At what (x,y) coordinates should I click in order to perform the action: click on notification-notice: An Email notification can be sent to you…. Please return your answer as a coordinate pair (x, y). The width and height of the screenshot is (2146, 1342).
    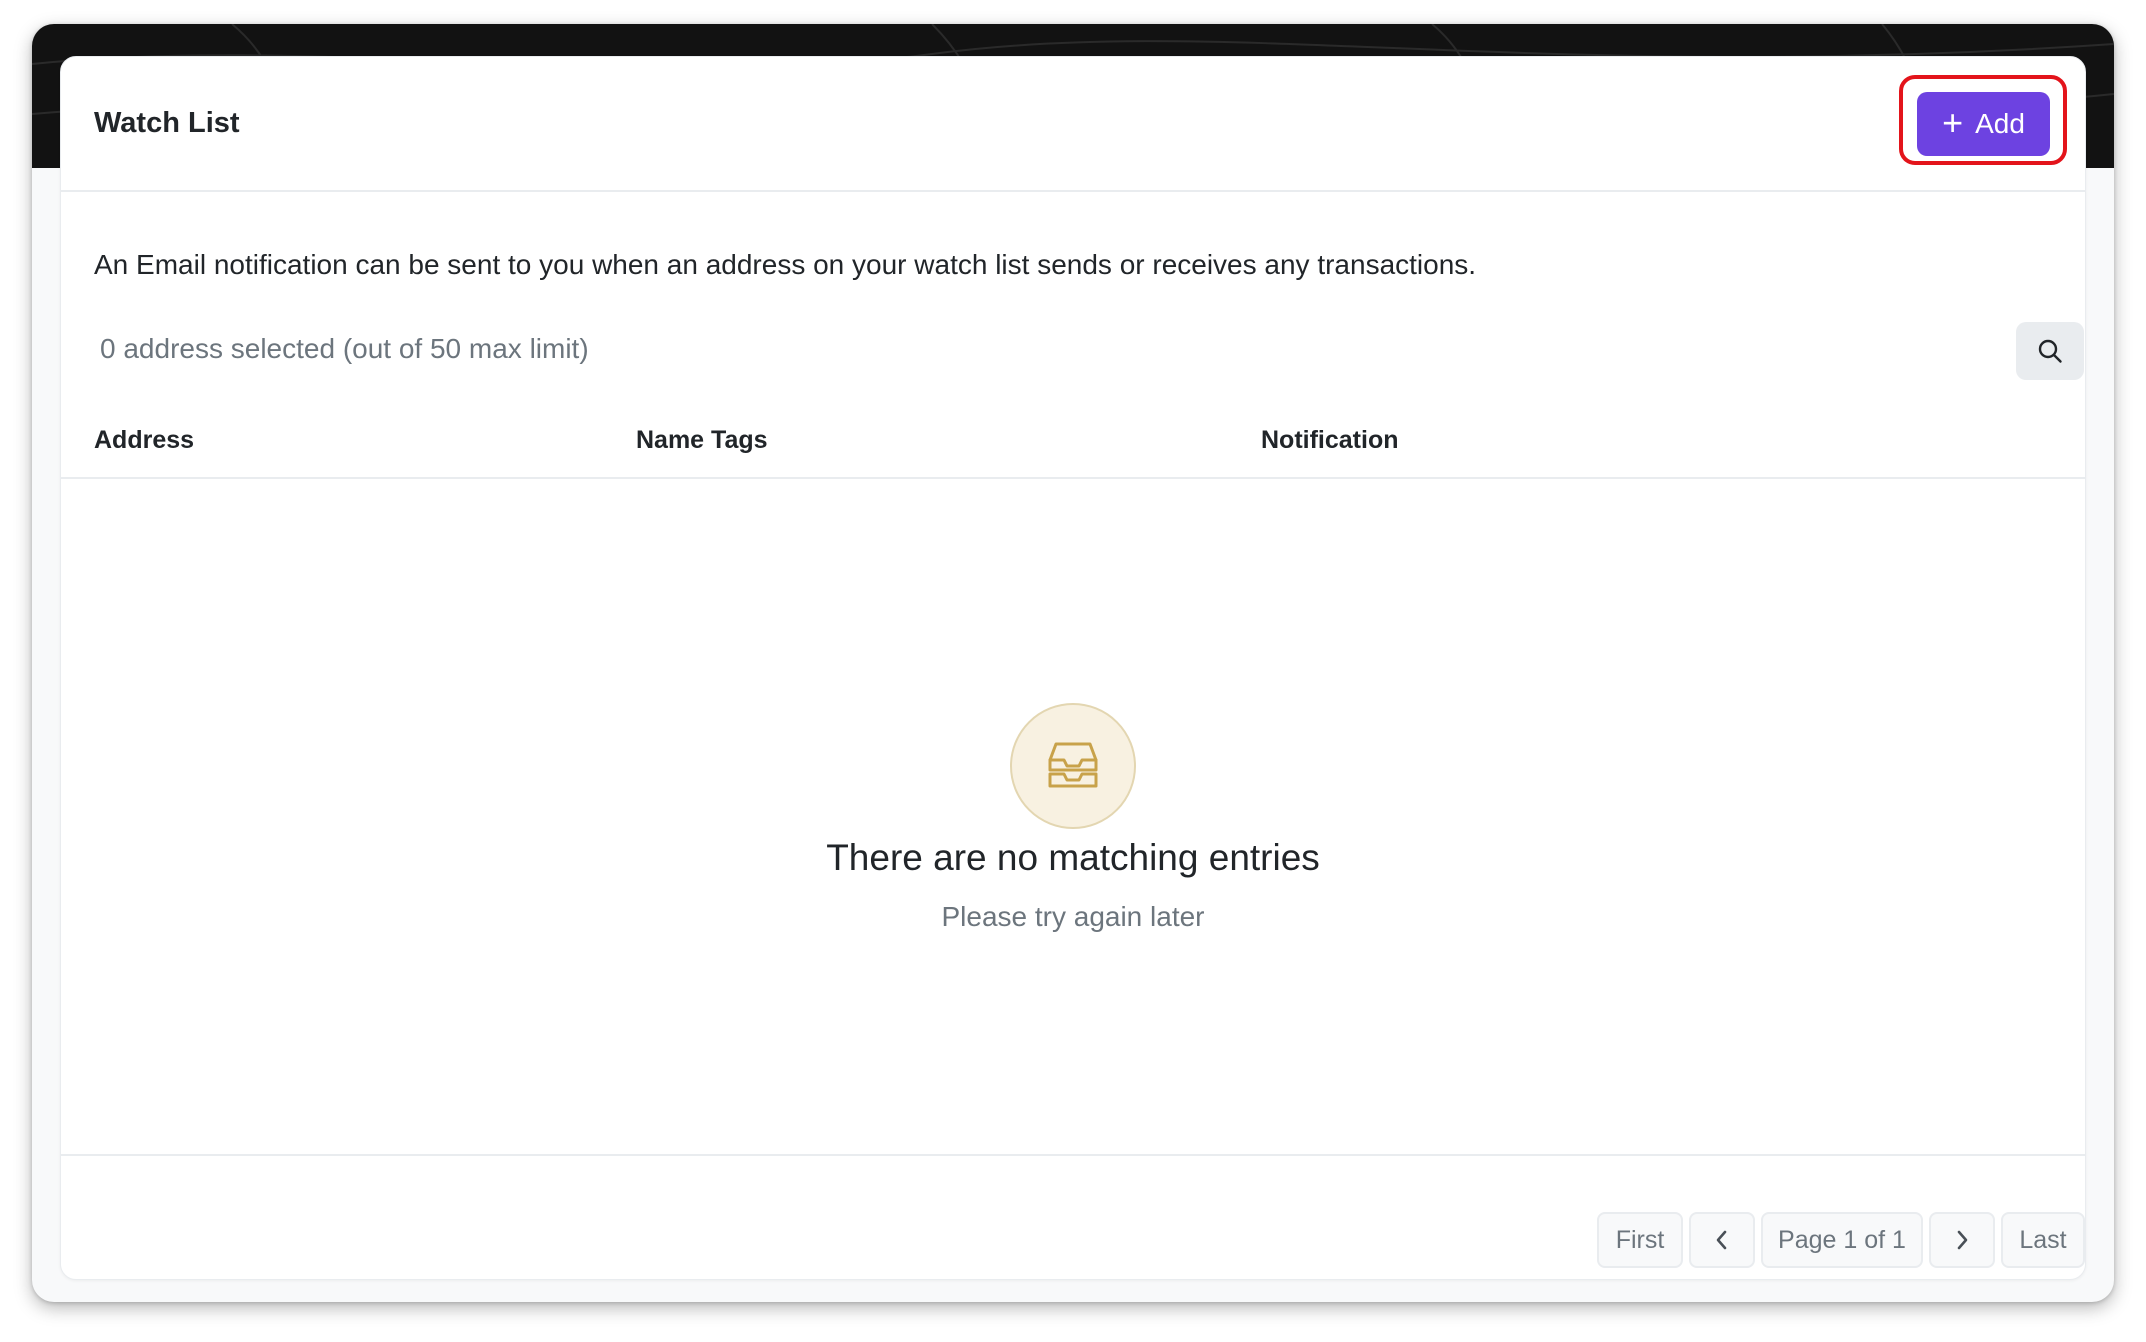
    Looking at the image, I should click on (785, 264).